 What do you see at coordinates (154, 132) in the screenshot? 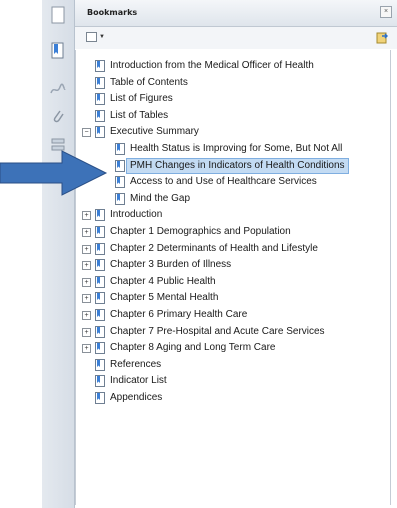
I see `bookmark-label: Executive Summary` at bounding box center [154, 132].